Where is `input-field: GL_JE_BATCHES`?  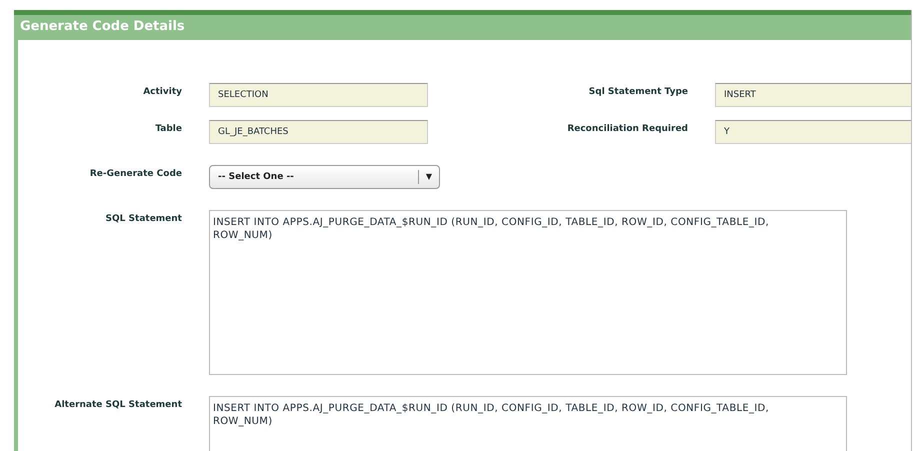 input-field: GL_JE_BATCHES is located at coordinates (318, 132).